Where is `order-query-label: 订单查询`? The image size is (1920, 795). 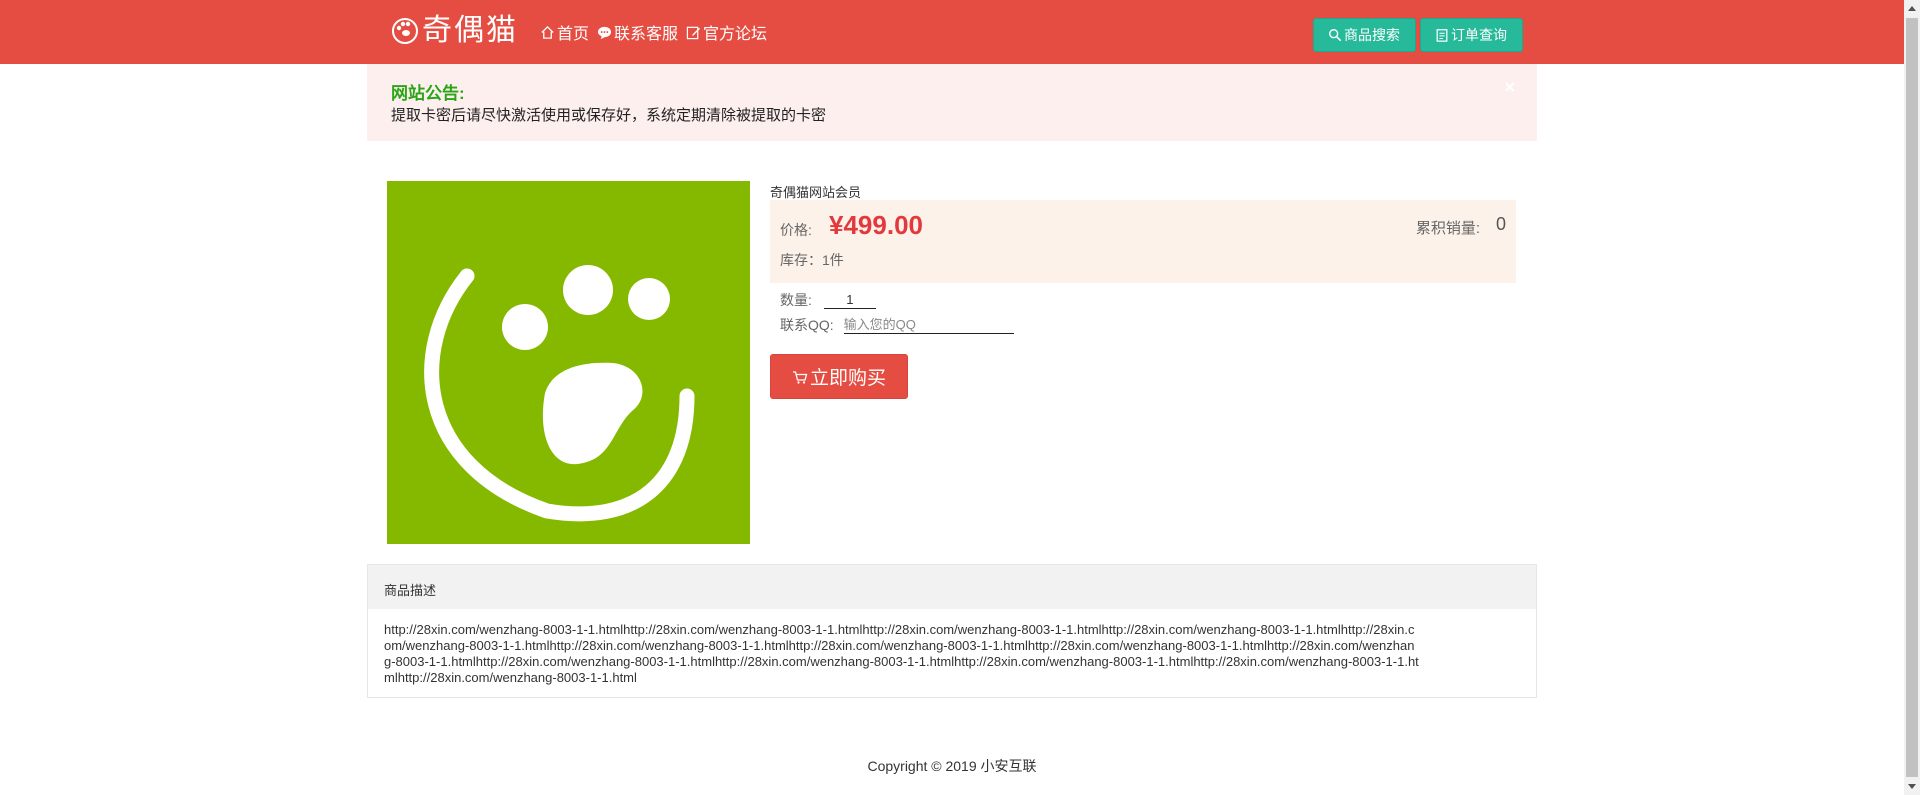
order-query-label: 订单查询 is located at coordinates (1479, 35).